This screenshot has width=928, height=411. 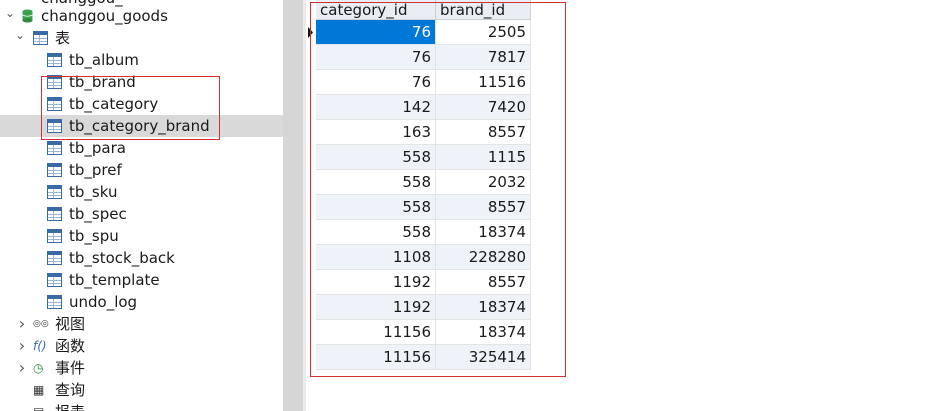 What do you see at coordinates (141, 16) in the screenshot?
I see `tree-item-database: ⌄ changgou_goods` at bounding box center [141, 16].